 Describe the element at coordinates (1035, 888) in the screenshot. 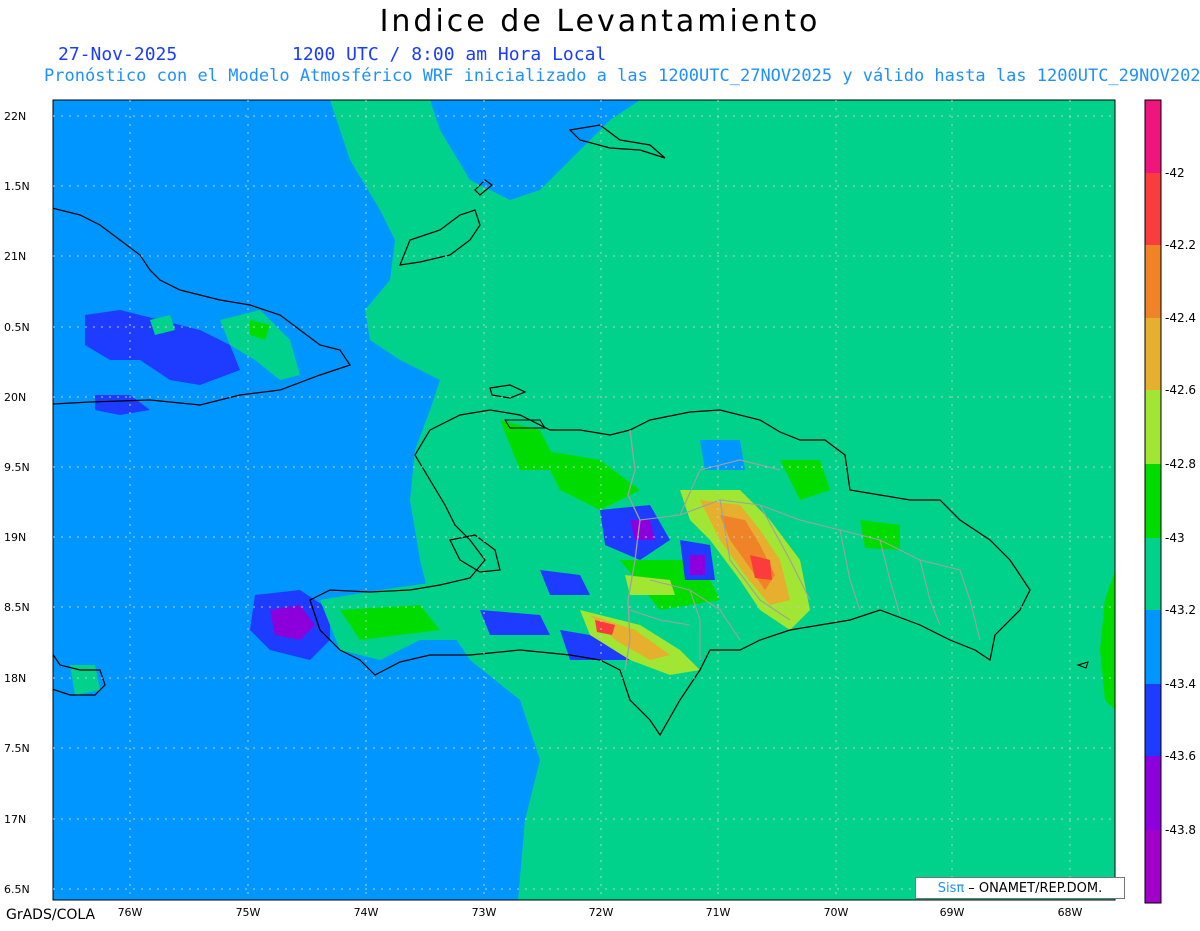

I see `credit-org: – ONAMET/REP.DOM.` at that location.